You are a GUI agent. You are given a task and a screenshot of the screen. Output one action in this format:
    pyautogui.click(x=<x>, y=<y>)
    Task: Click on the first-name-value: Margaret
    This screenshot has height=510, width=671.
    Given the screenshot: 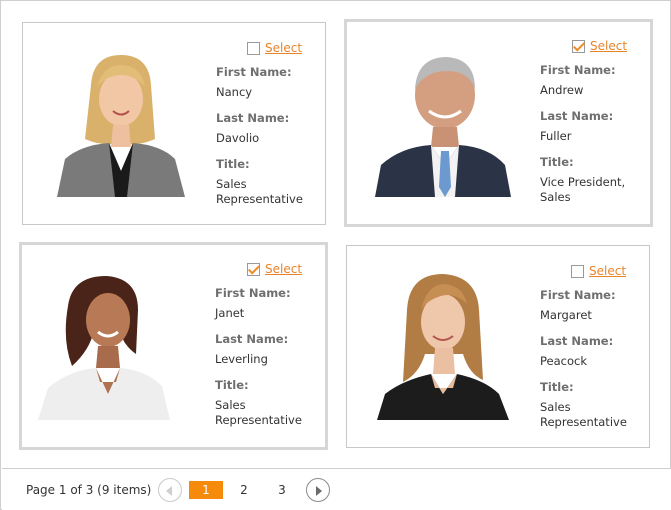 What is the action you would take?
    pyautogui.click(x=566, y=315)
    